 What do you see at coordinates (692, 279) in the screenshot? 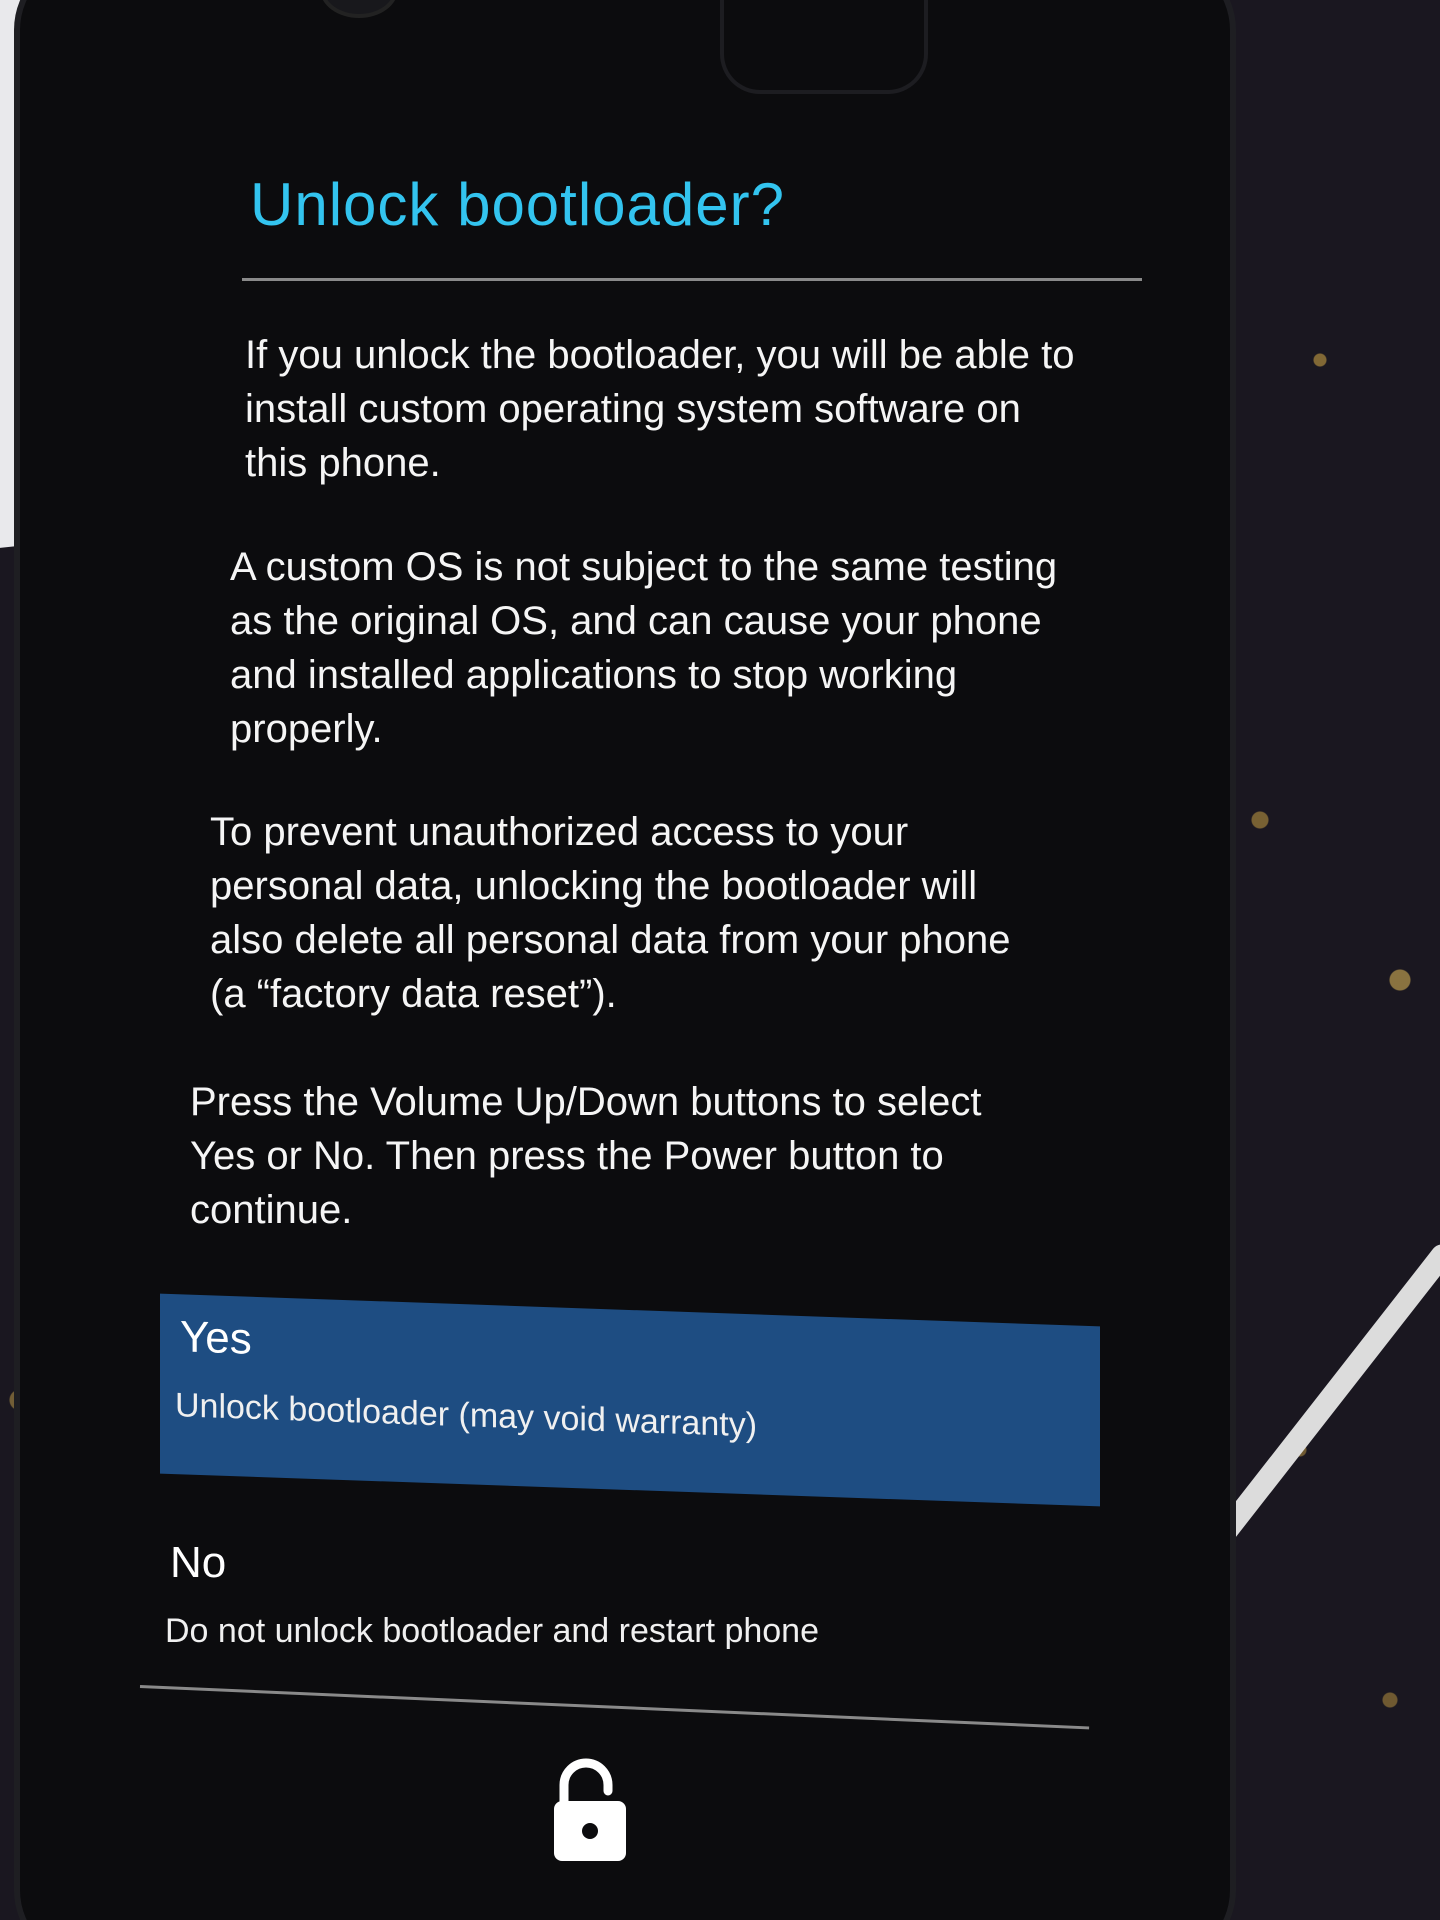
I see `title-divider` at bounding box center [692, 279].